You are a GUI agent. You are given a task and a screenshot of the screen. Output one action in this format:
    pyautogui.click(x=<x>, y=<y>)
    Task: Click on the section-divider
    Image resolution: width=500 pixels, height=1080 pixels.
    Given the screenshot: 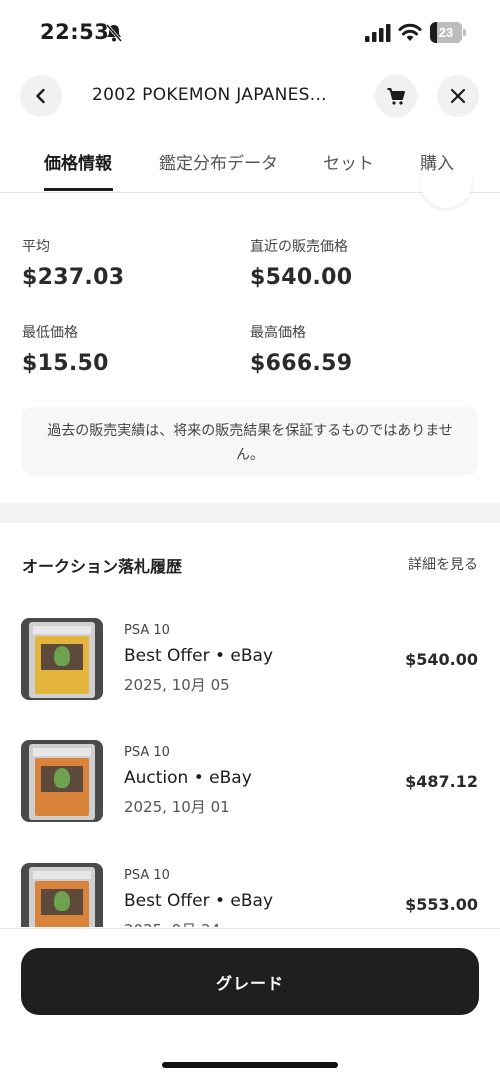 What is the action you would take?
    pyautogui.click(x=250, y=513)
    